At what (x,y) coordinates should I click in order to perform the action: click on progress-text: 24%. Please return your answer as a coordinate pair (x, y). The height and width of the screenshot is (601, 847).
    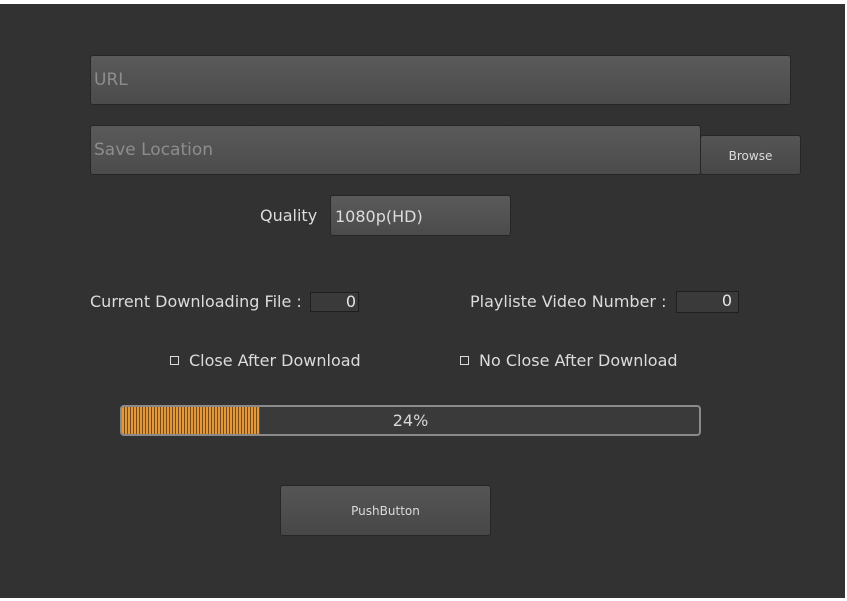
    Looking at the image, I should click on (410, 420).